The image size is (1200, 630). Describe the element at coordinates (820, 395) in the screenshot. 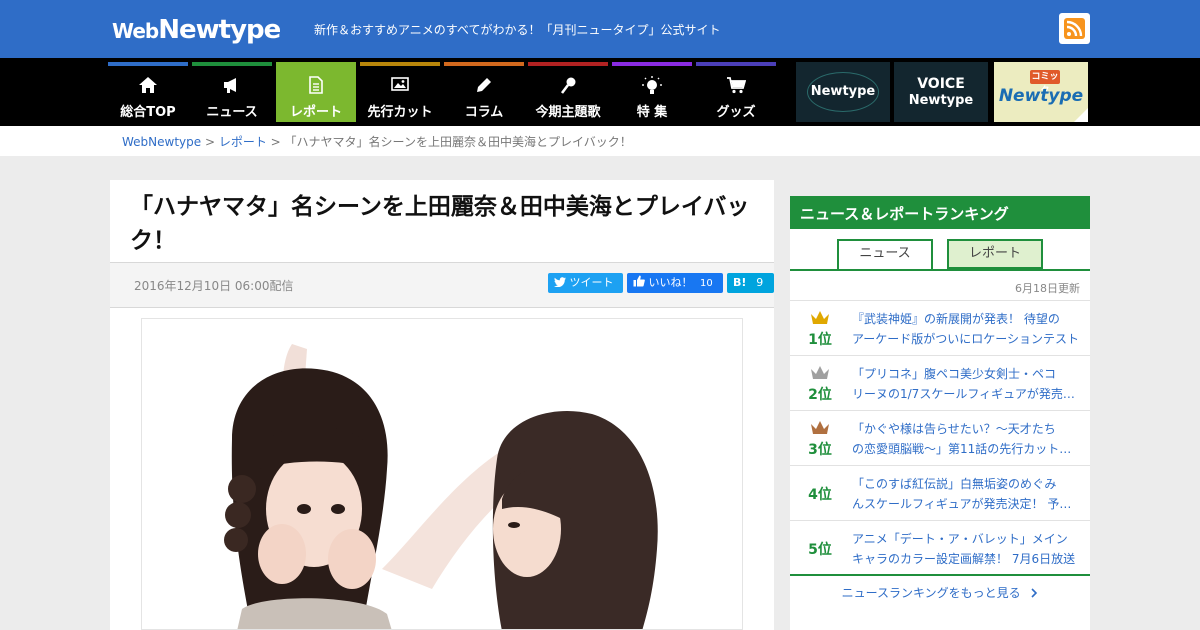

I see `ranking-position: 2位` at that location.